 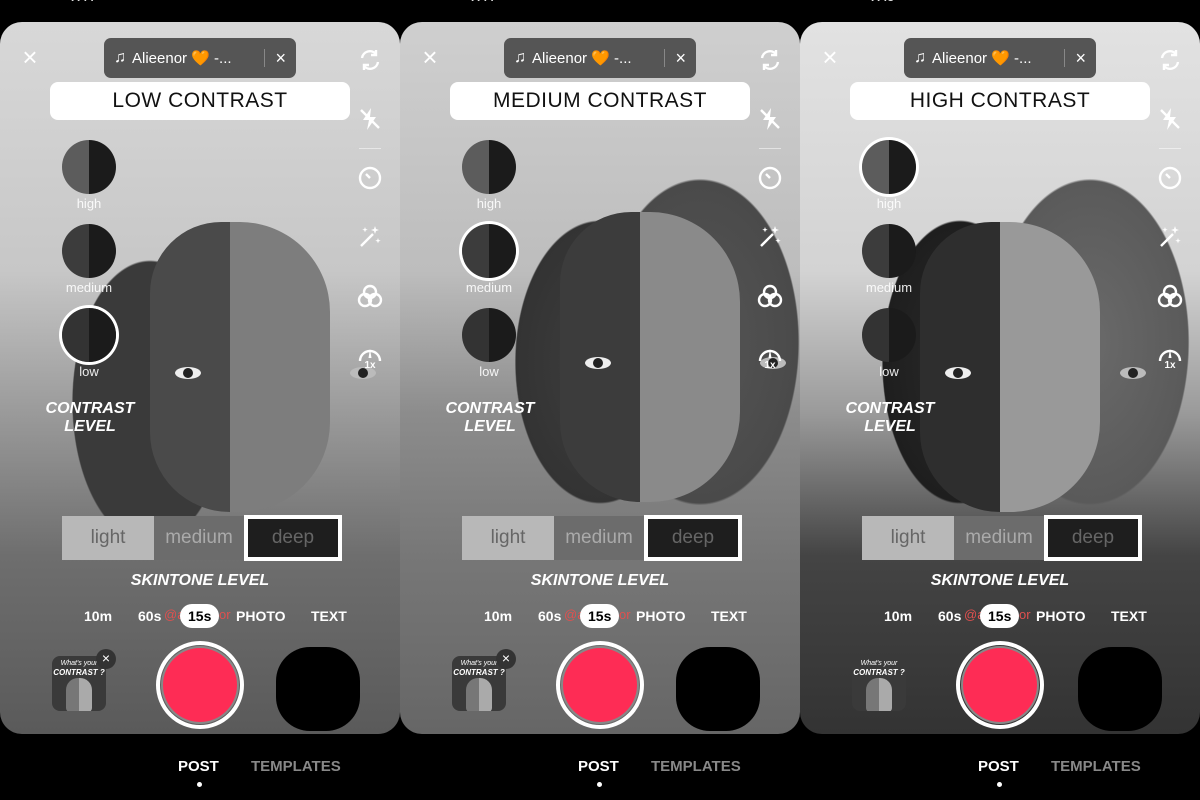 What do you see at coordinates (1073, 367) in the screenshot?
I see `real-face-half` at bounding box center [1073, 367].